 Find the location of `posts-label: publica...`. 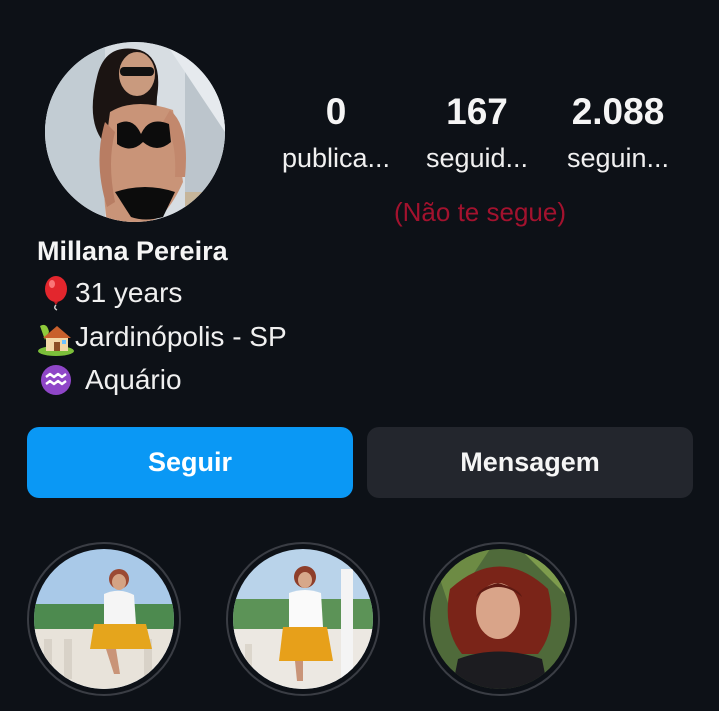

posts-label: publica... is located at coordinates (336, 158).